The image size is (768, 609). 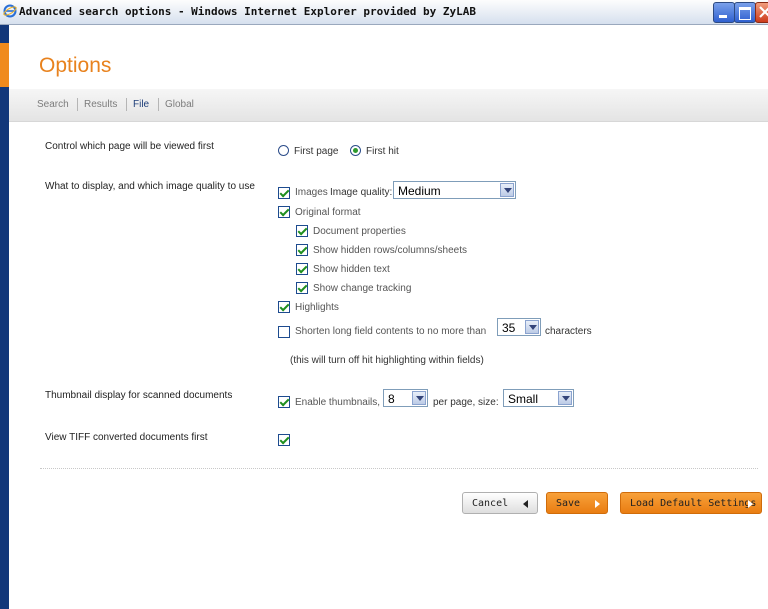 I want to click on image-quality-value: Medium, so click(x=419, y=191).